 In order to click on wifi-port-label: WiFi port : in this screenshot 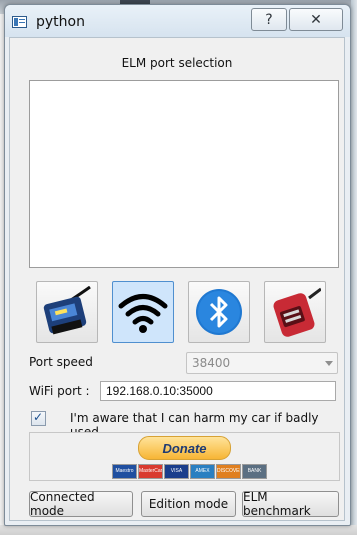, I will do `click(59, 391)`.